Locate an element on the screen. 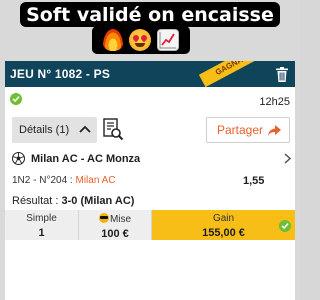 This screenshot has height=300, width=320. chevron-up-icon is located at coordinates (85, 129).